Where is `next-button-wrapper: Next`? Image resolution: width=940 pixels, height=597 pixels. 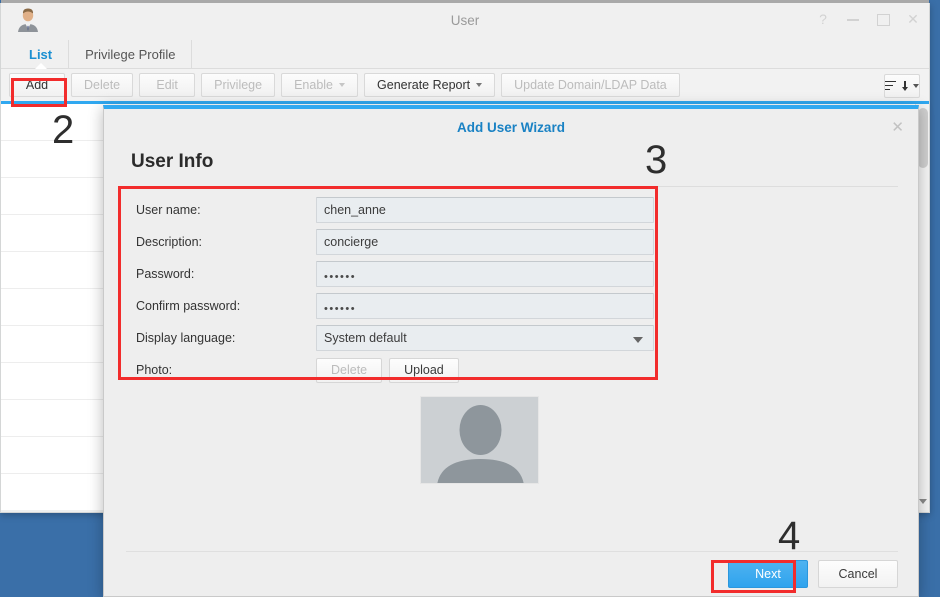
next-button-wrapper: Next is located at coordinates (768, 574).